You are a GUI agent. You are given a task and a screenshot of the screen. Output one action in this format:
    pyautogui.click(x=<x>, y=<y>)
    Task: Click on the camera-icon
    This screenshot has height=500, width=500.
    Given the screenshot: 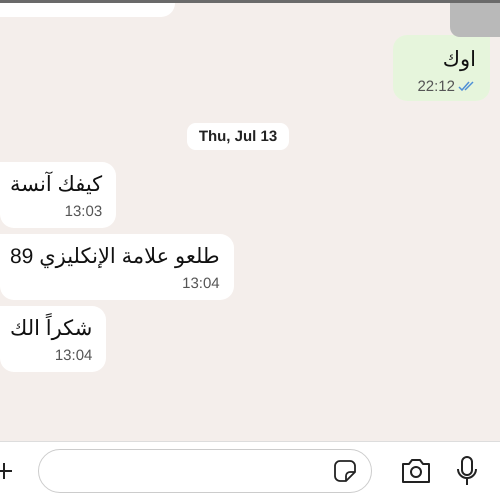 What is the action you would take?
    pyautogui.click(x=416, y=471)
    